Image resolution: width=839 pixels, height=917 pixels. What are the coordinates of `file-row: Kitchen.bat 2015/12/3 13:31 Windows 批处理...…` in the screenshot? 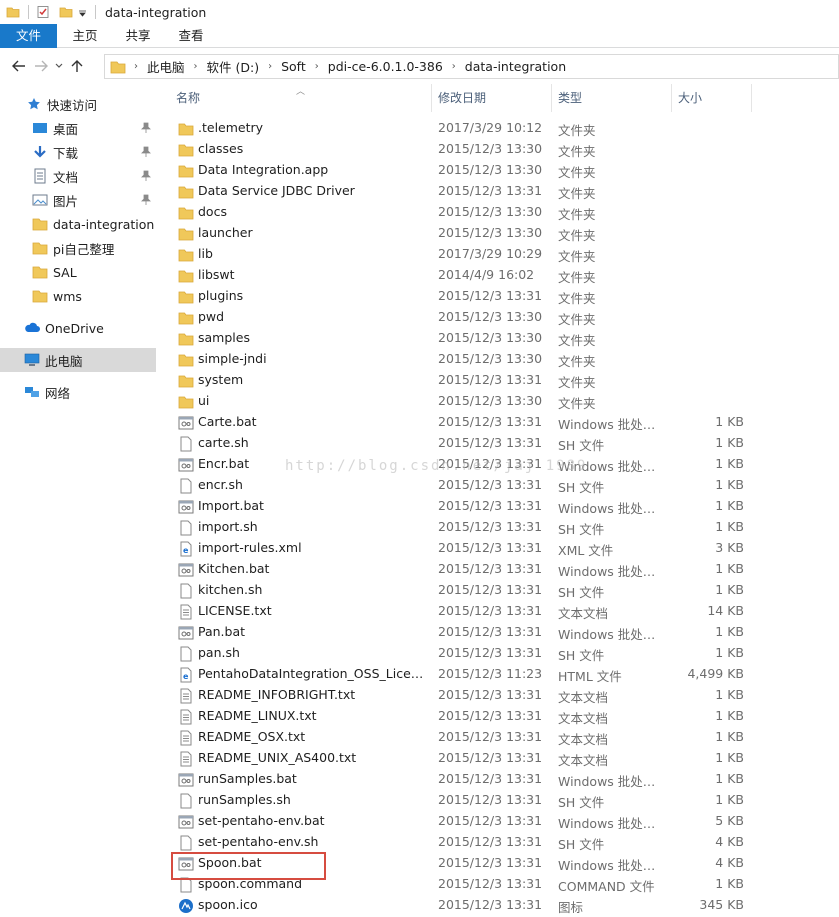 It's located at (465, 569).